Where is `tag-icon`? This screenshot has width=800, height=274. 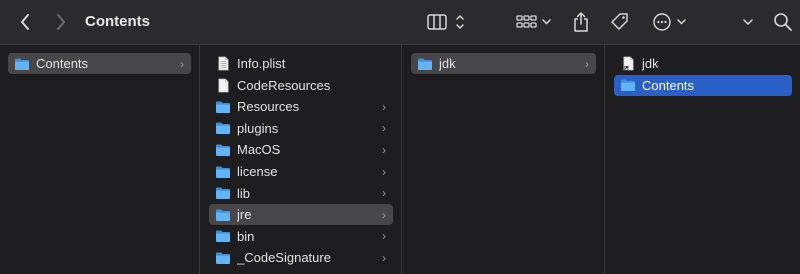
tag-icon is located at coordinates (619, 21).